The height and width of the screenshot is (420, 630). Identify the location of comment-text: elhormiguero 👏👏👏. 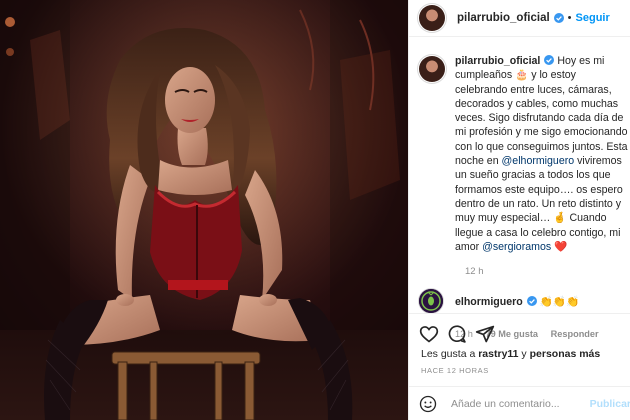
(517, 301).